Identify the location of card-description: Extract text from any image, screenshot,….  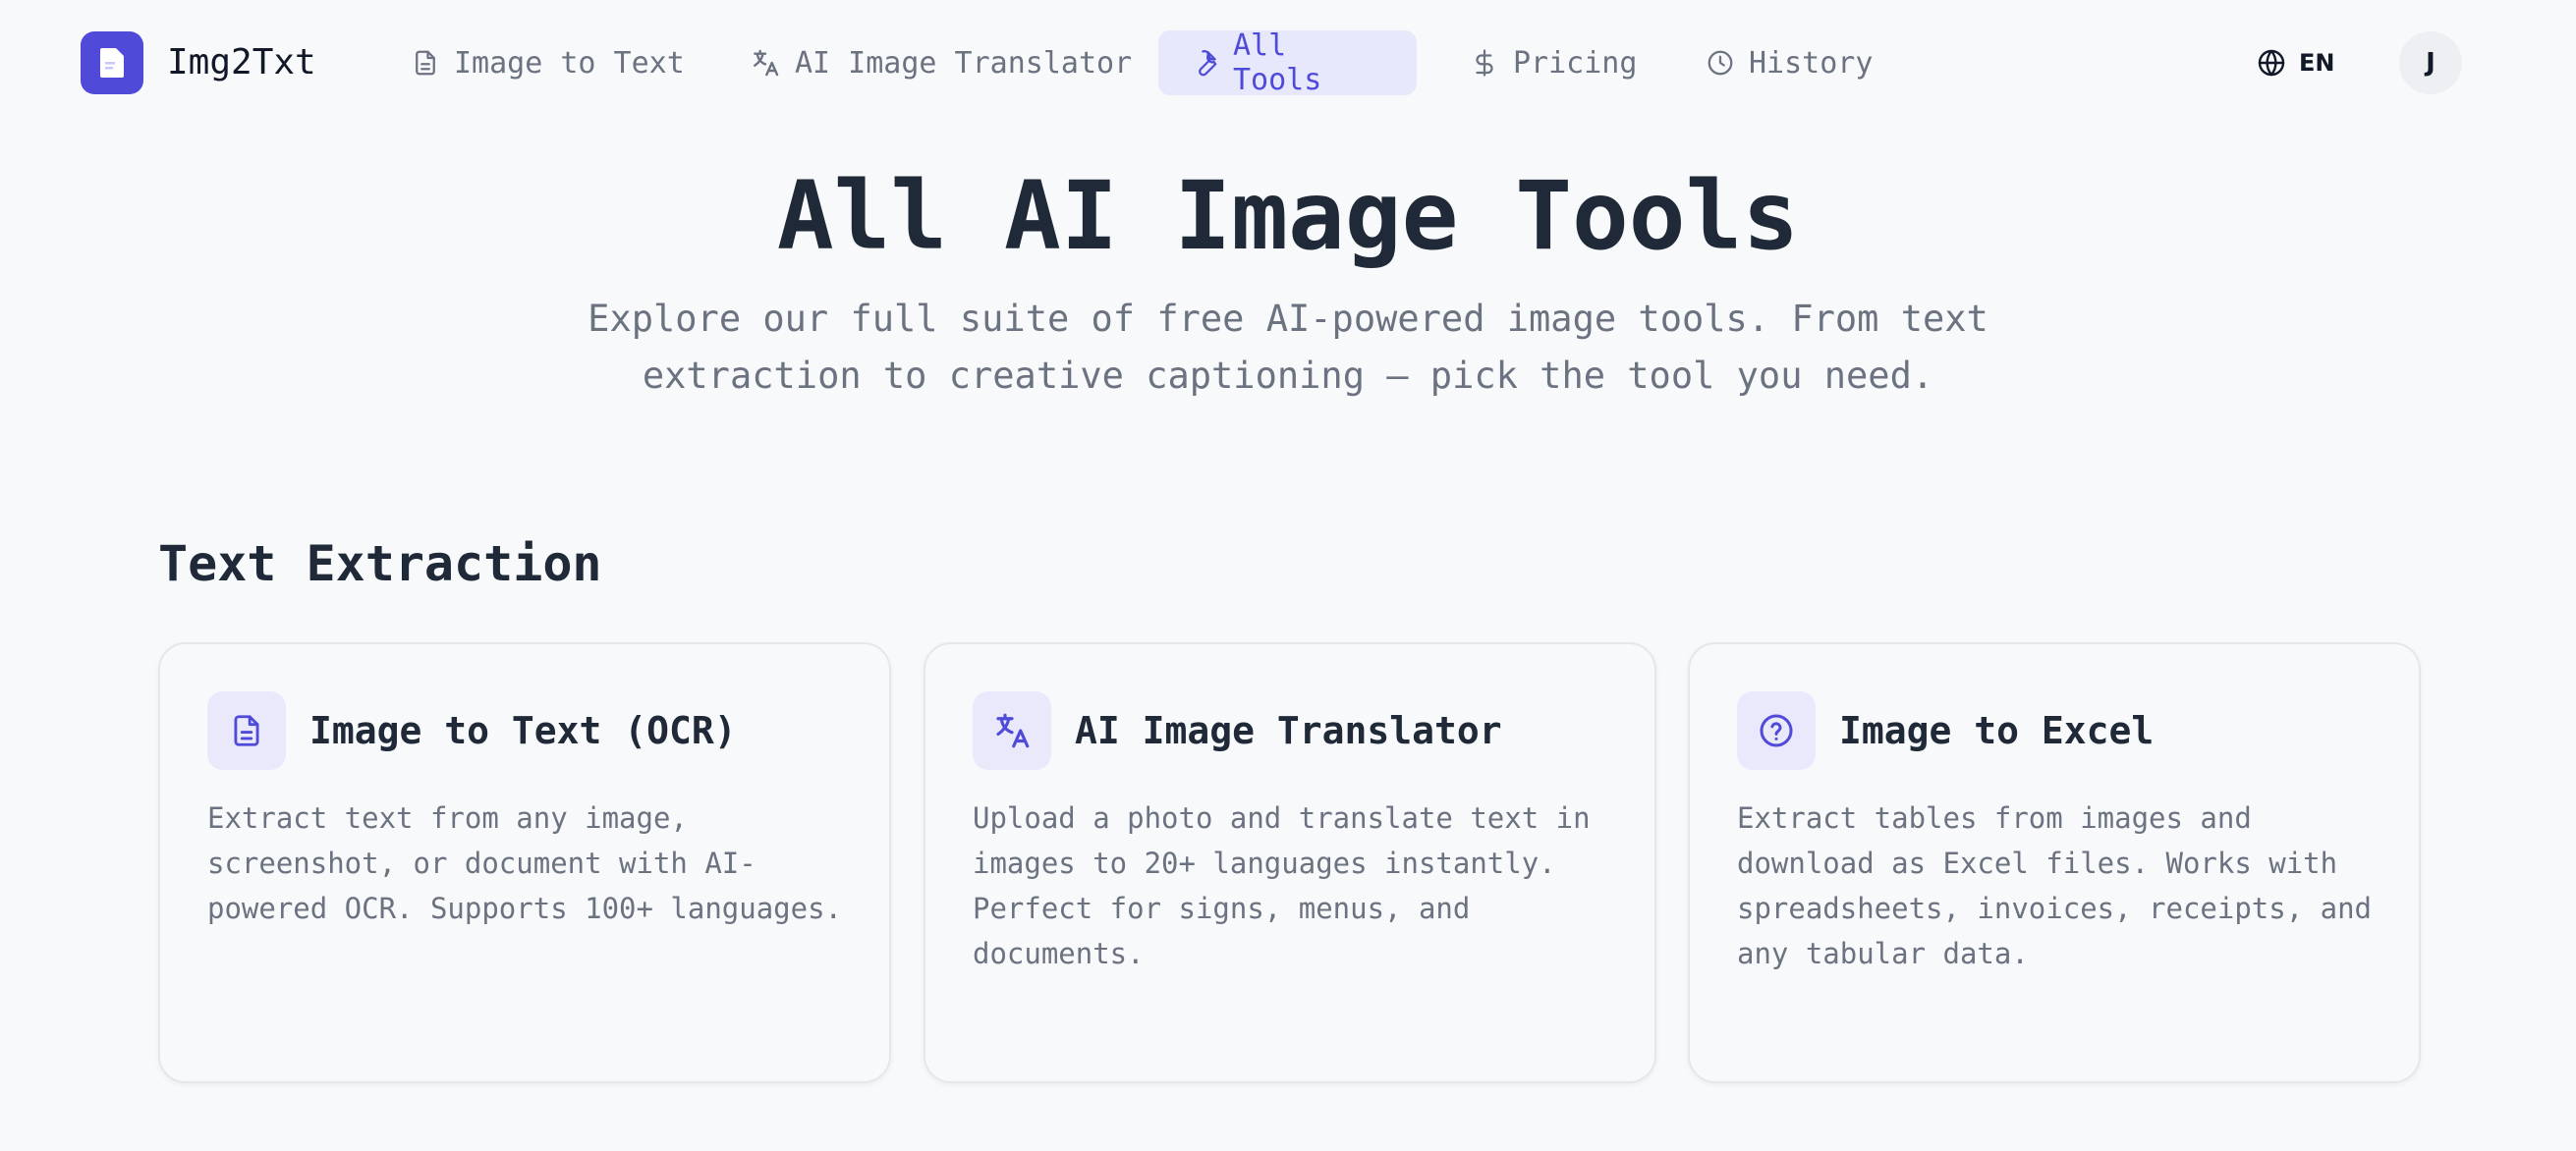
(525, 863).